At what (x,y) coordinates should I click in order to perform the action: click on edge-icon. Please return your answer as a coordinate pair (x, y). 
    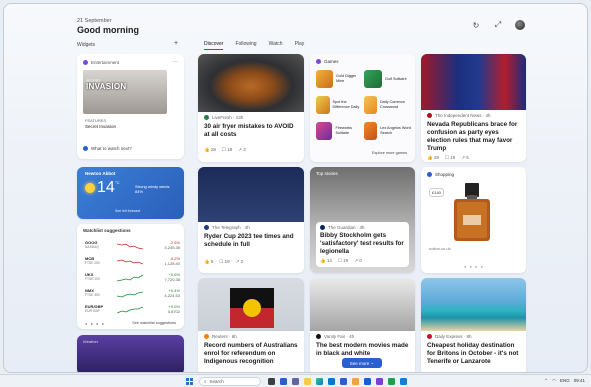
    Looking at the image, I should click on (319, 381).